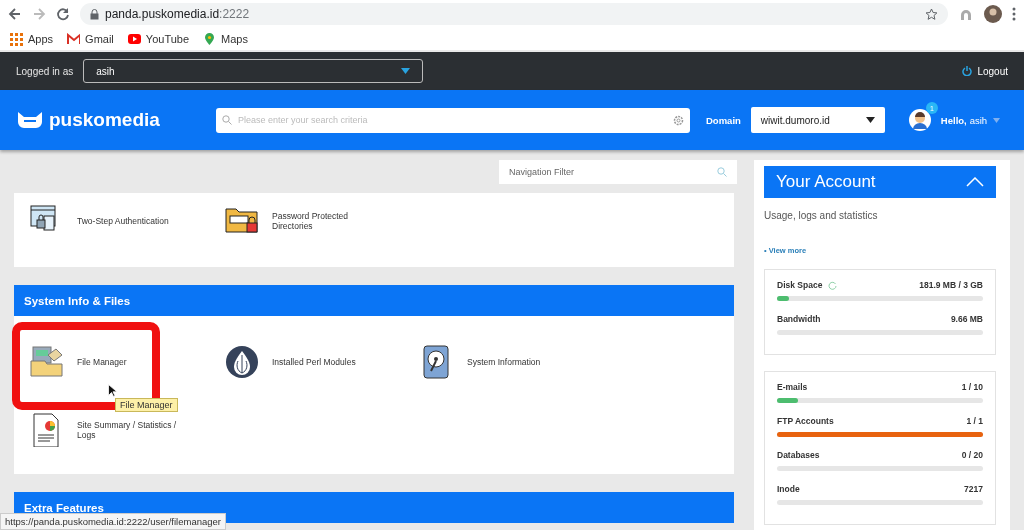 This screenshot has width=1024, height=530. Describe the element at coordinates (242, 362) in the screenshot. I see `onion-icon` at that location.